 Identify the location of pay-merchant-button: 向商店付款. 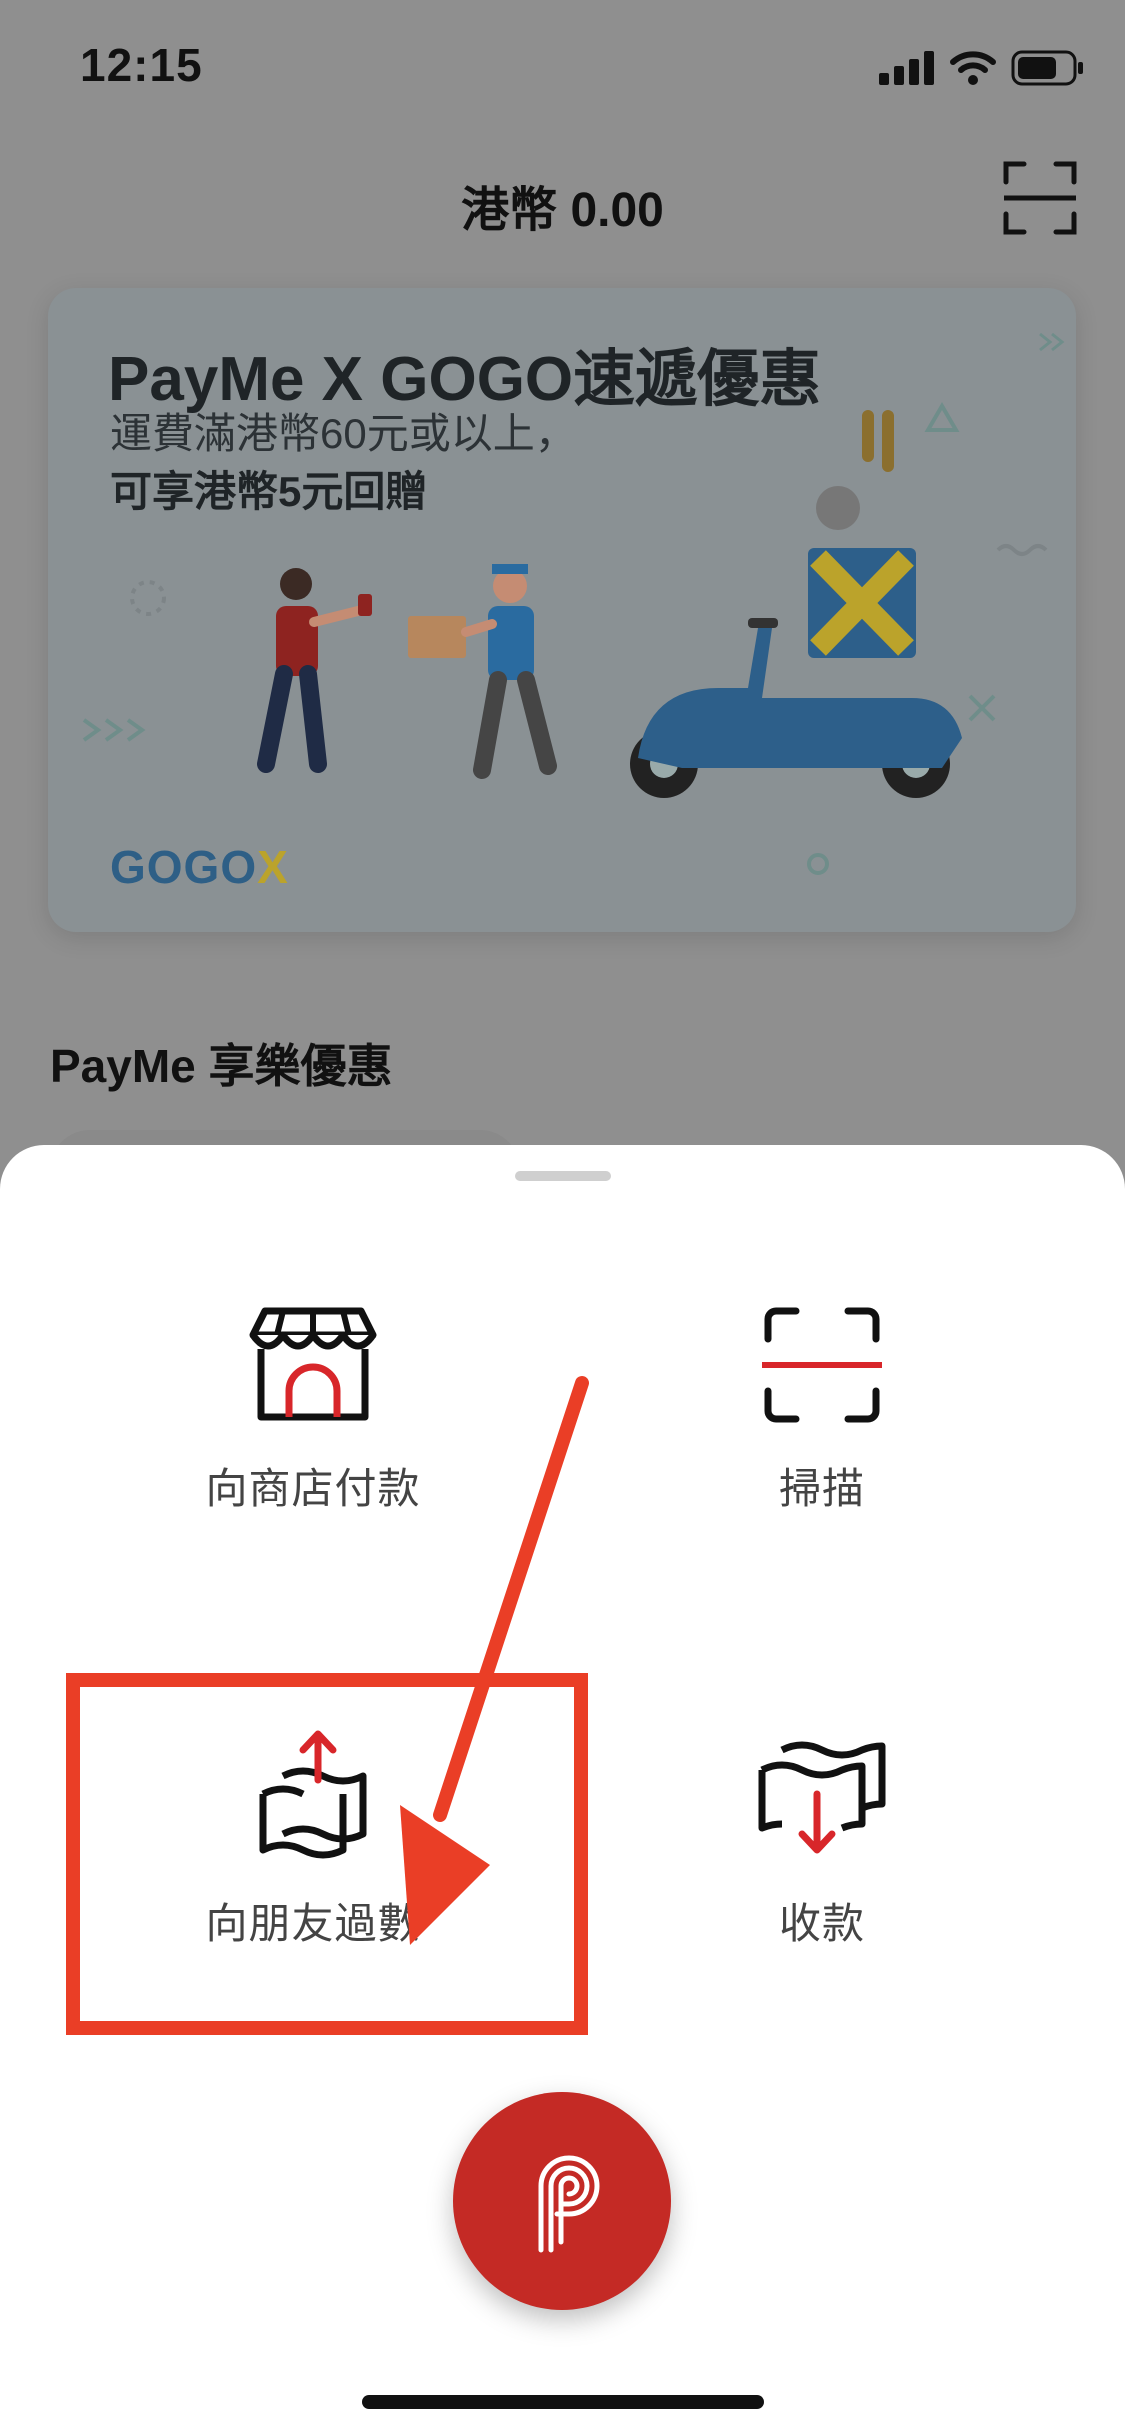
(313, 1410).